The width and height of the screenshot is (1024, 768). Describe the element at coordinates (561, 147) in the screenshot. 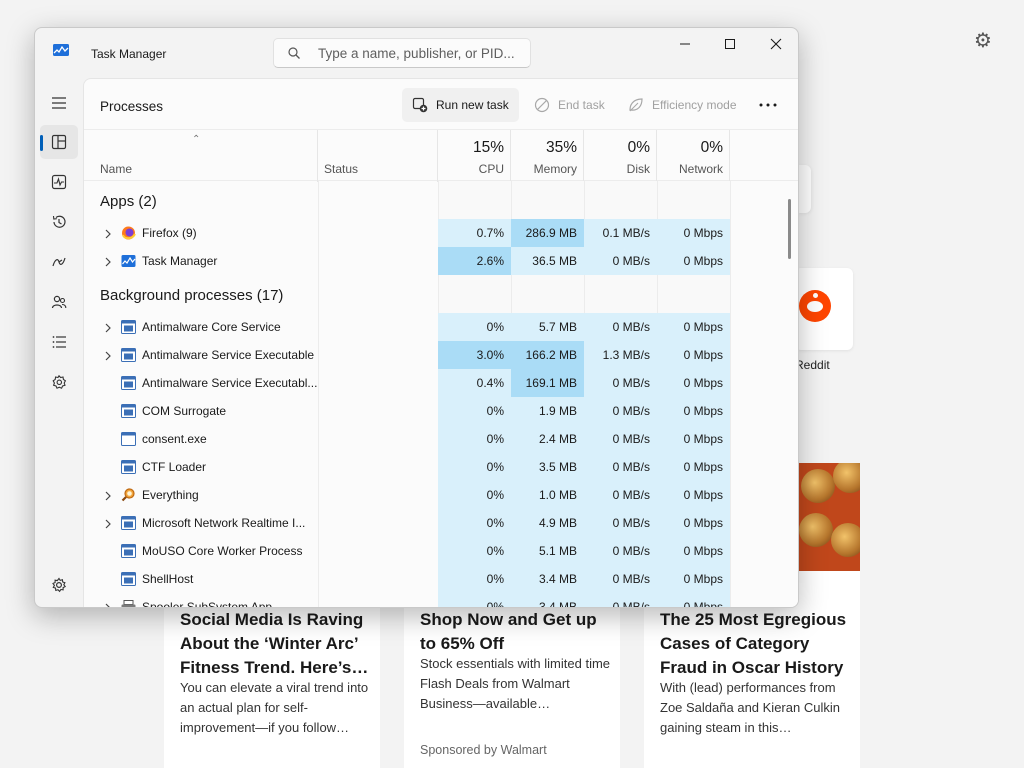

I see `memory-total-percent: 35%` at that location.